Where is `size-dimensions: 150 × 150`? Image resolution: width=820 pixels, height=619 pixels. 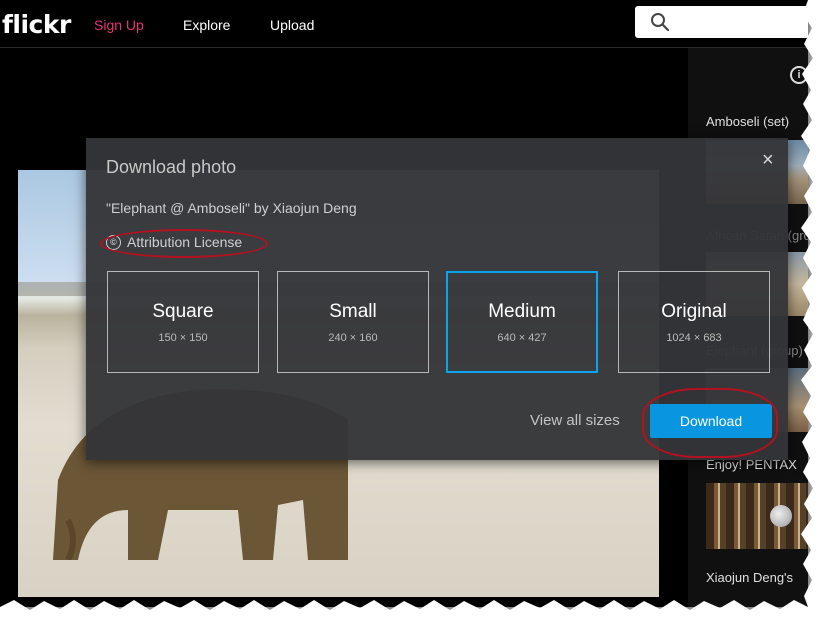
size-dimensions: 150 × 150 is located at coordinates (183, 338).